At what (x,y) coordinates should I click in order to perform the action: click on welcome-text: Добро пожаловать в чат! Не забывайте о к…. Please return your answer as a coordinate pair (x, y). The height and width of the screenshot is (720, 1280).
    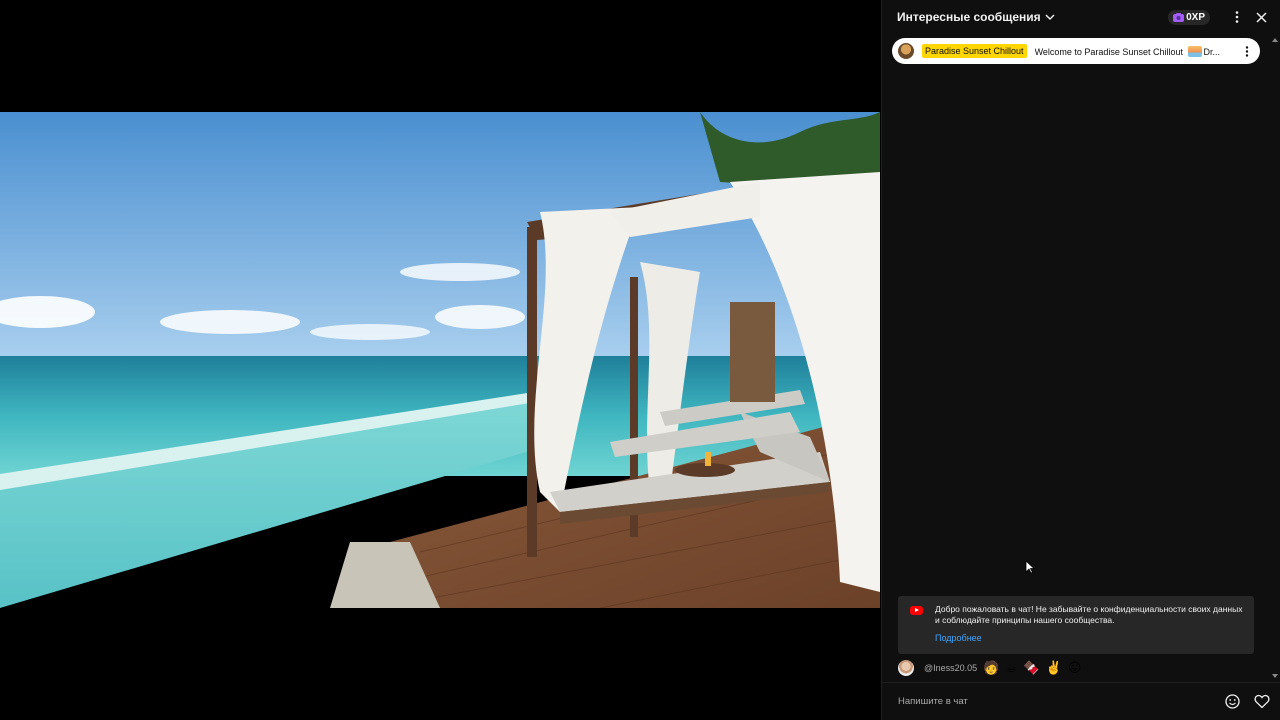
    Looking at the image, I should click on (1089, 614).